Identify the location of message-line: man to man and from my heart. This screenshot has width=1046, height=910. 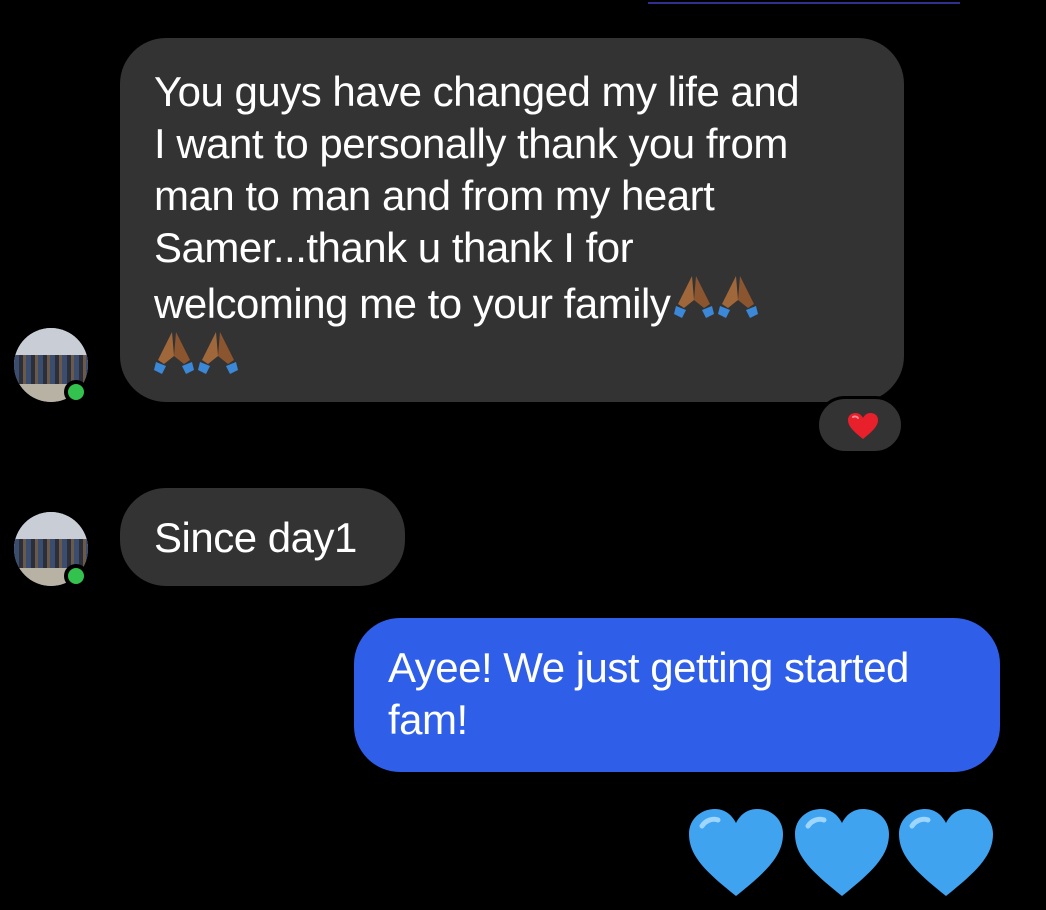
(434, 195).